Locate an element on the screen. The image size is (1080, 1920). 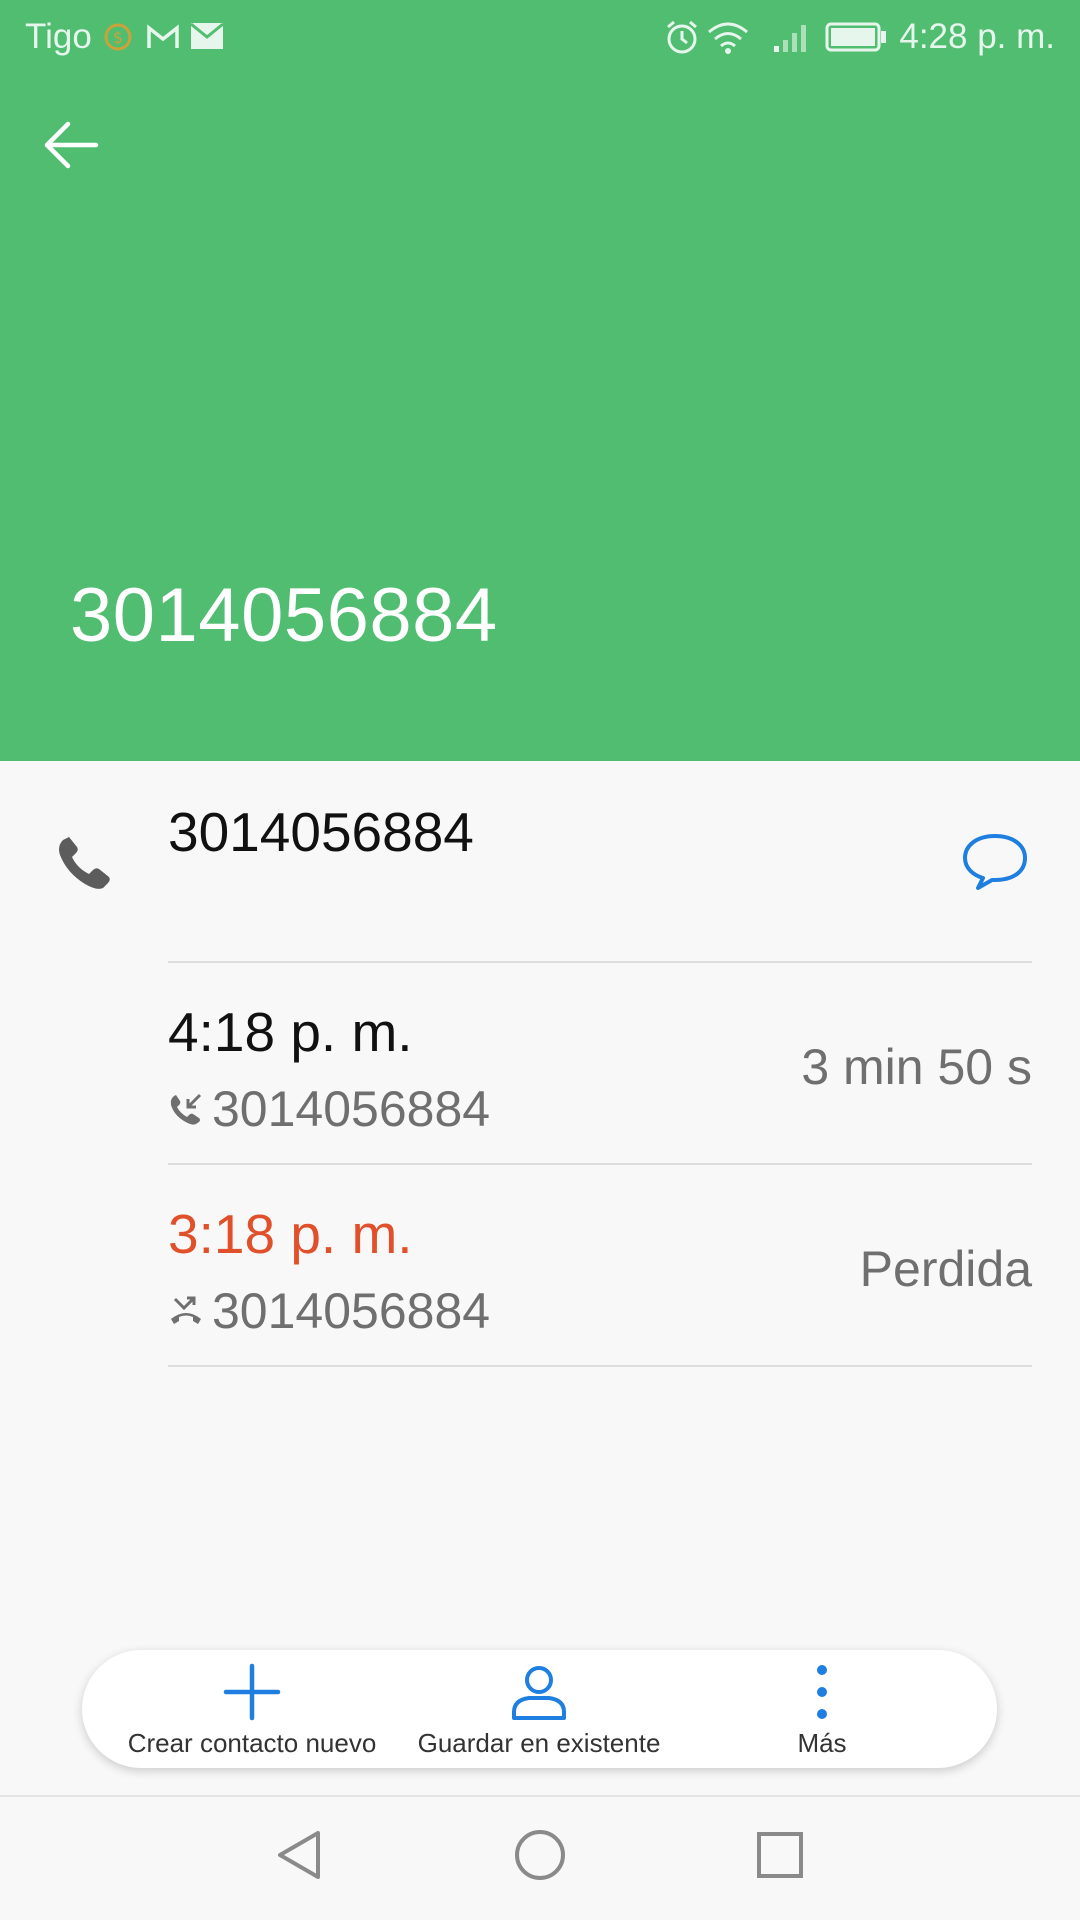
status-clock: 4:28 p. m. is located at coordinates (977, 36).